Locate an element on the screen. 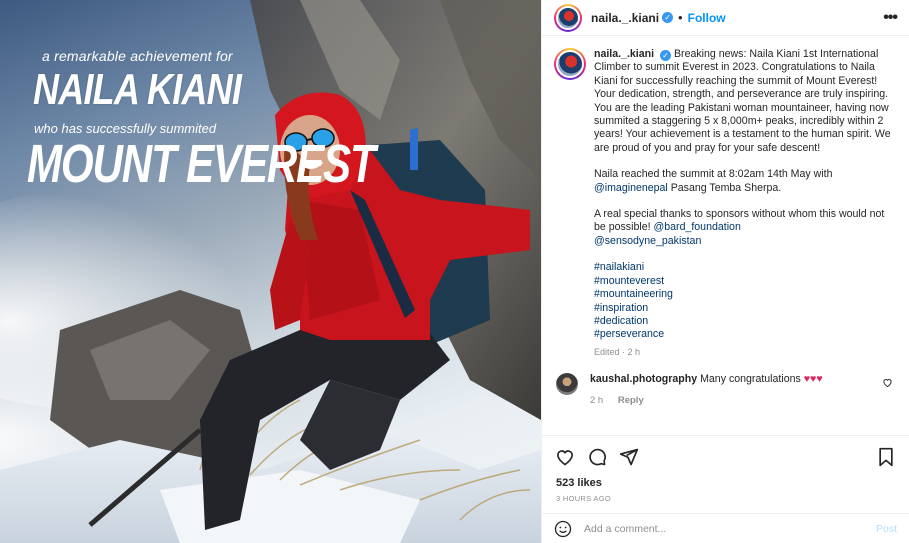  author-avatar is located at coordinates (568, 17).